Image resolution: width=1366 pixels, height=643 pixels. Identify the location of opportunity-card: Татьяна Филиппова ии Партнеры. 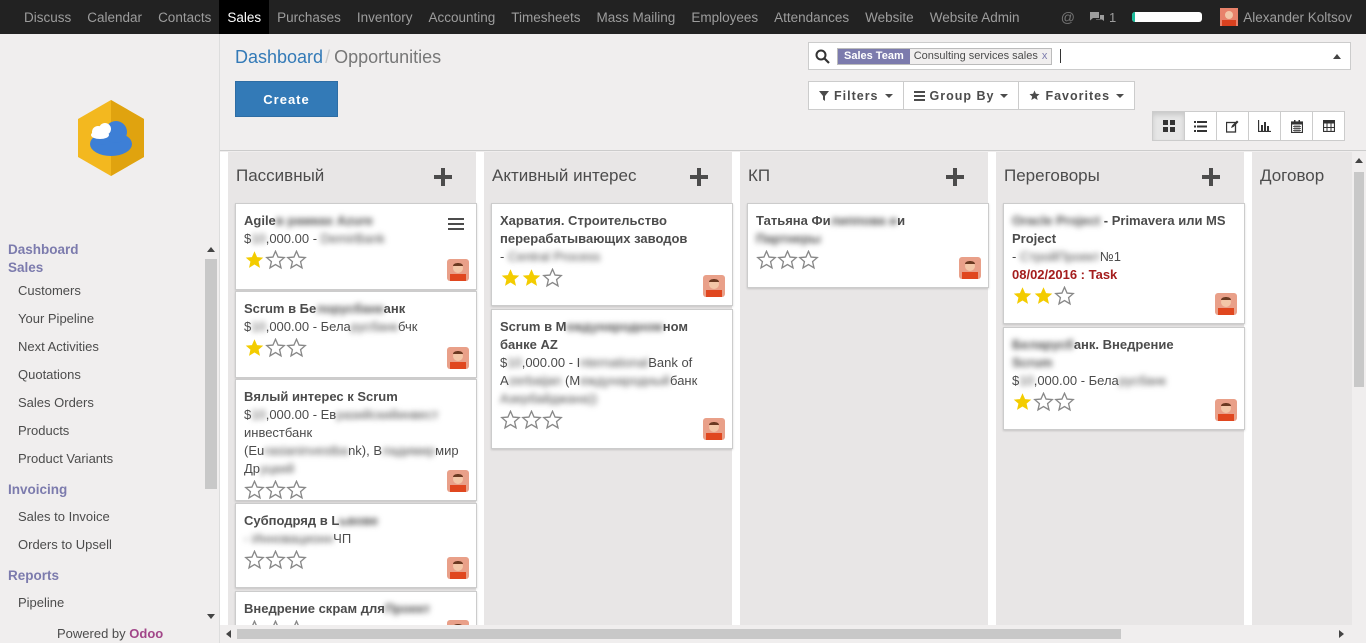
(868, 245).